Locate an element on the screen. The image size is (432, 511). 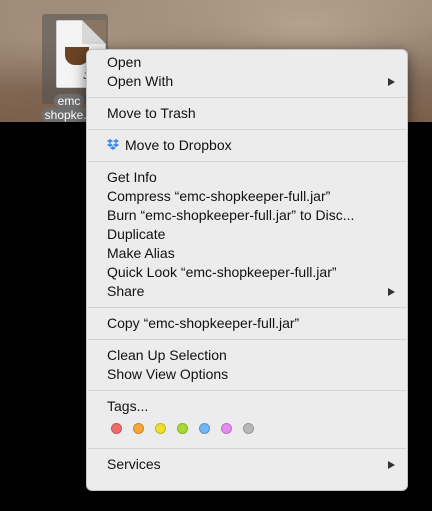
menu-item-copy: Copy “emc-shopkeeper-full.jar” is located at coordinates (247, 323).